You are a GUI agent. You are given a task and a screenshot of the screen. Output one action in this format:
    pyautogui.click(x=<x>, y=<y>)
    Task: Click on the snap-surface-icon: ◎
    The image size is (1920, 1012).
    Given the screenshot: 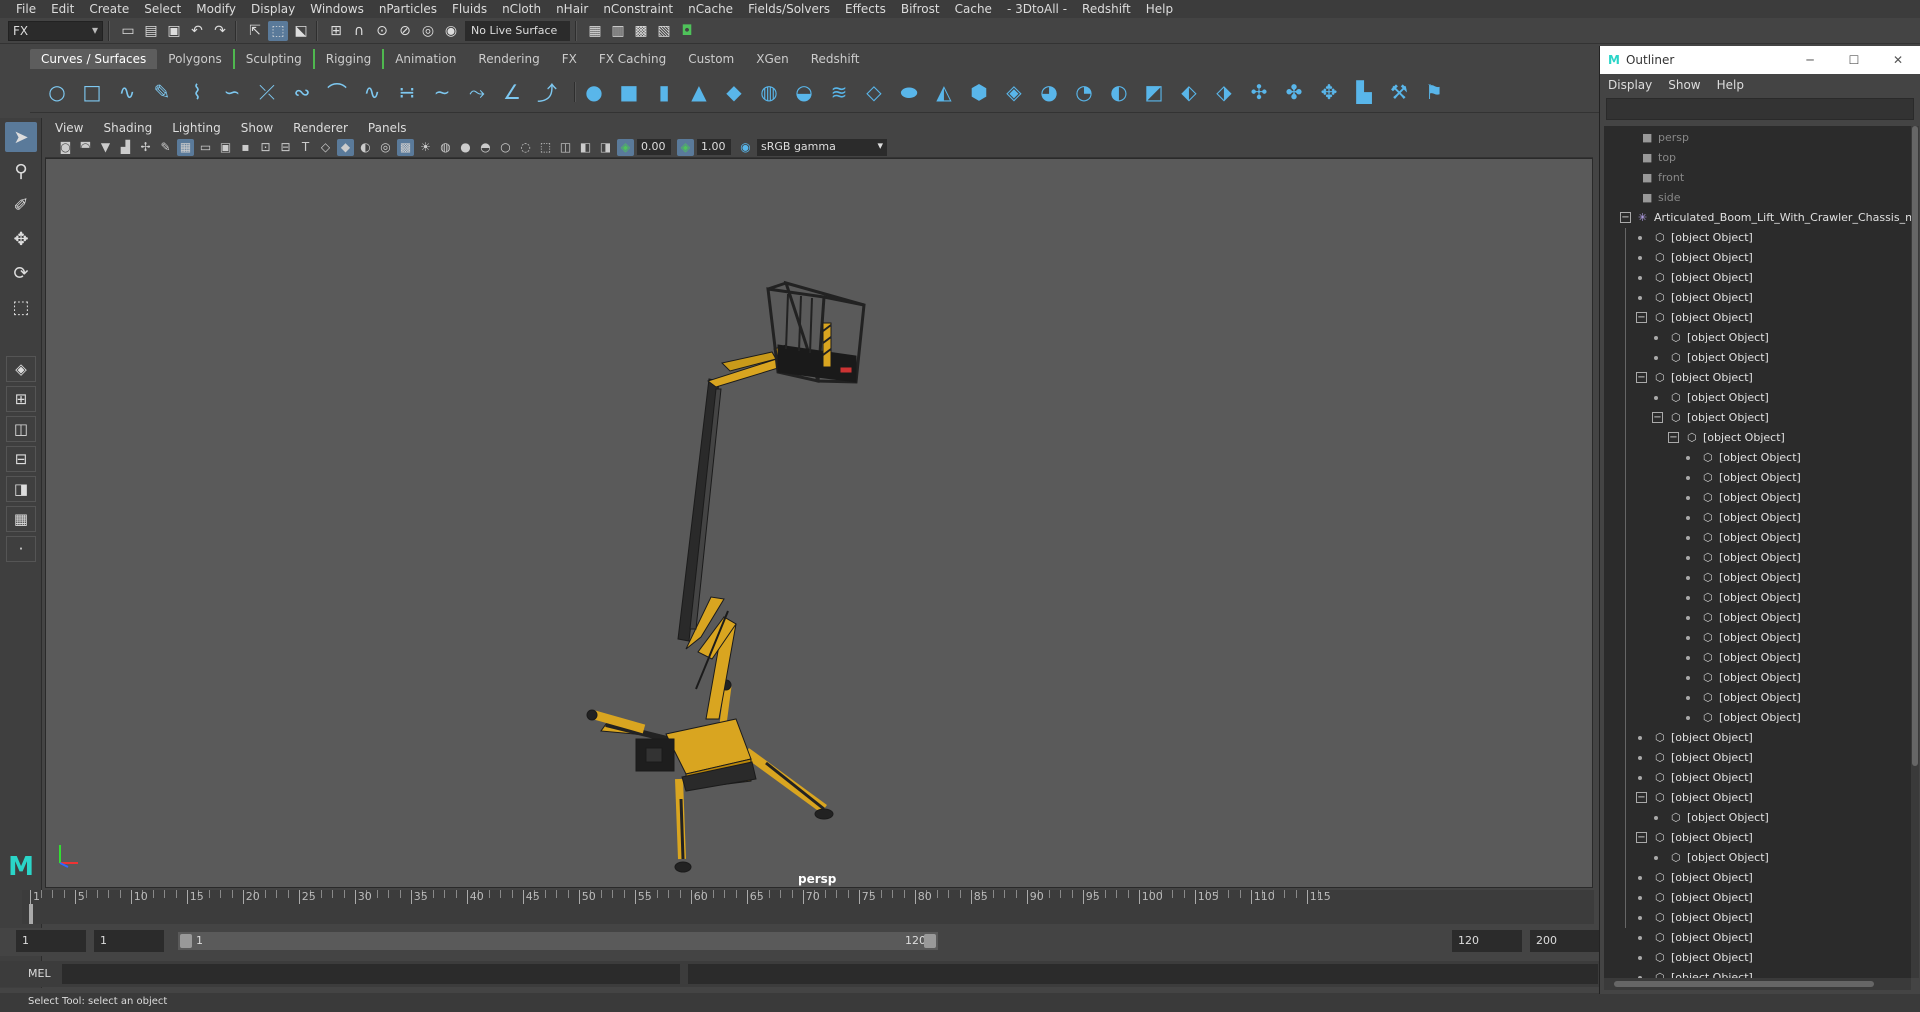 What is the action you would take?
    pyautogui.click(x=428, y=31)
    